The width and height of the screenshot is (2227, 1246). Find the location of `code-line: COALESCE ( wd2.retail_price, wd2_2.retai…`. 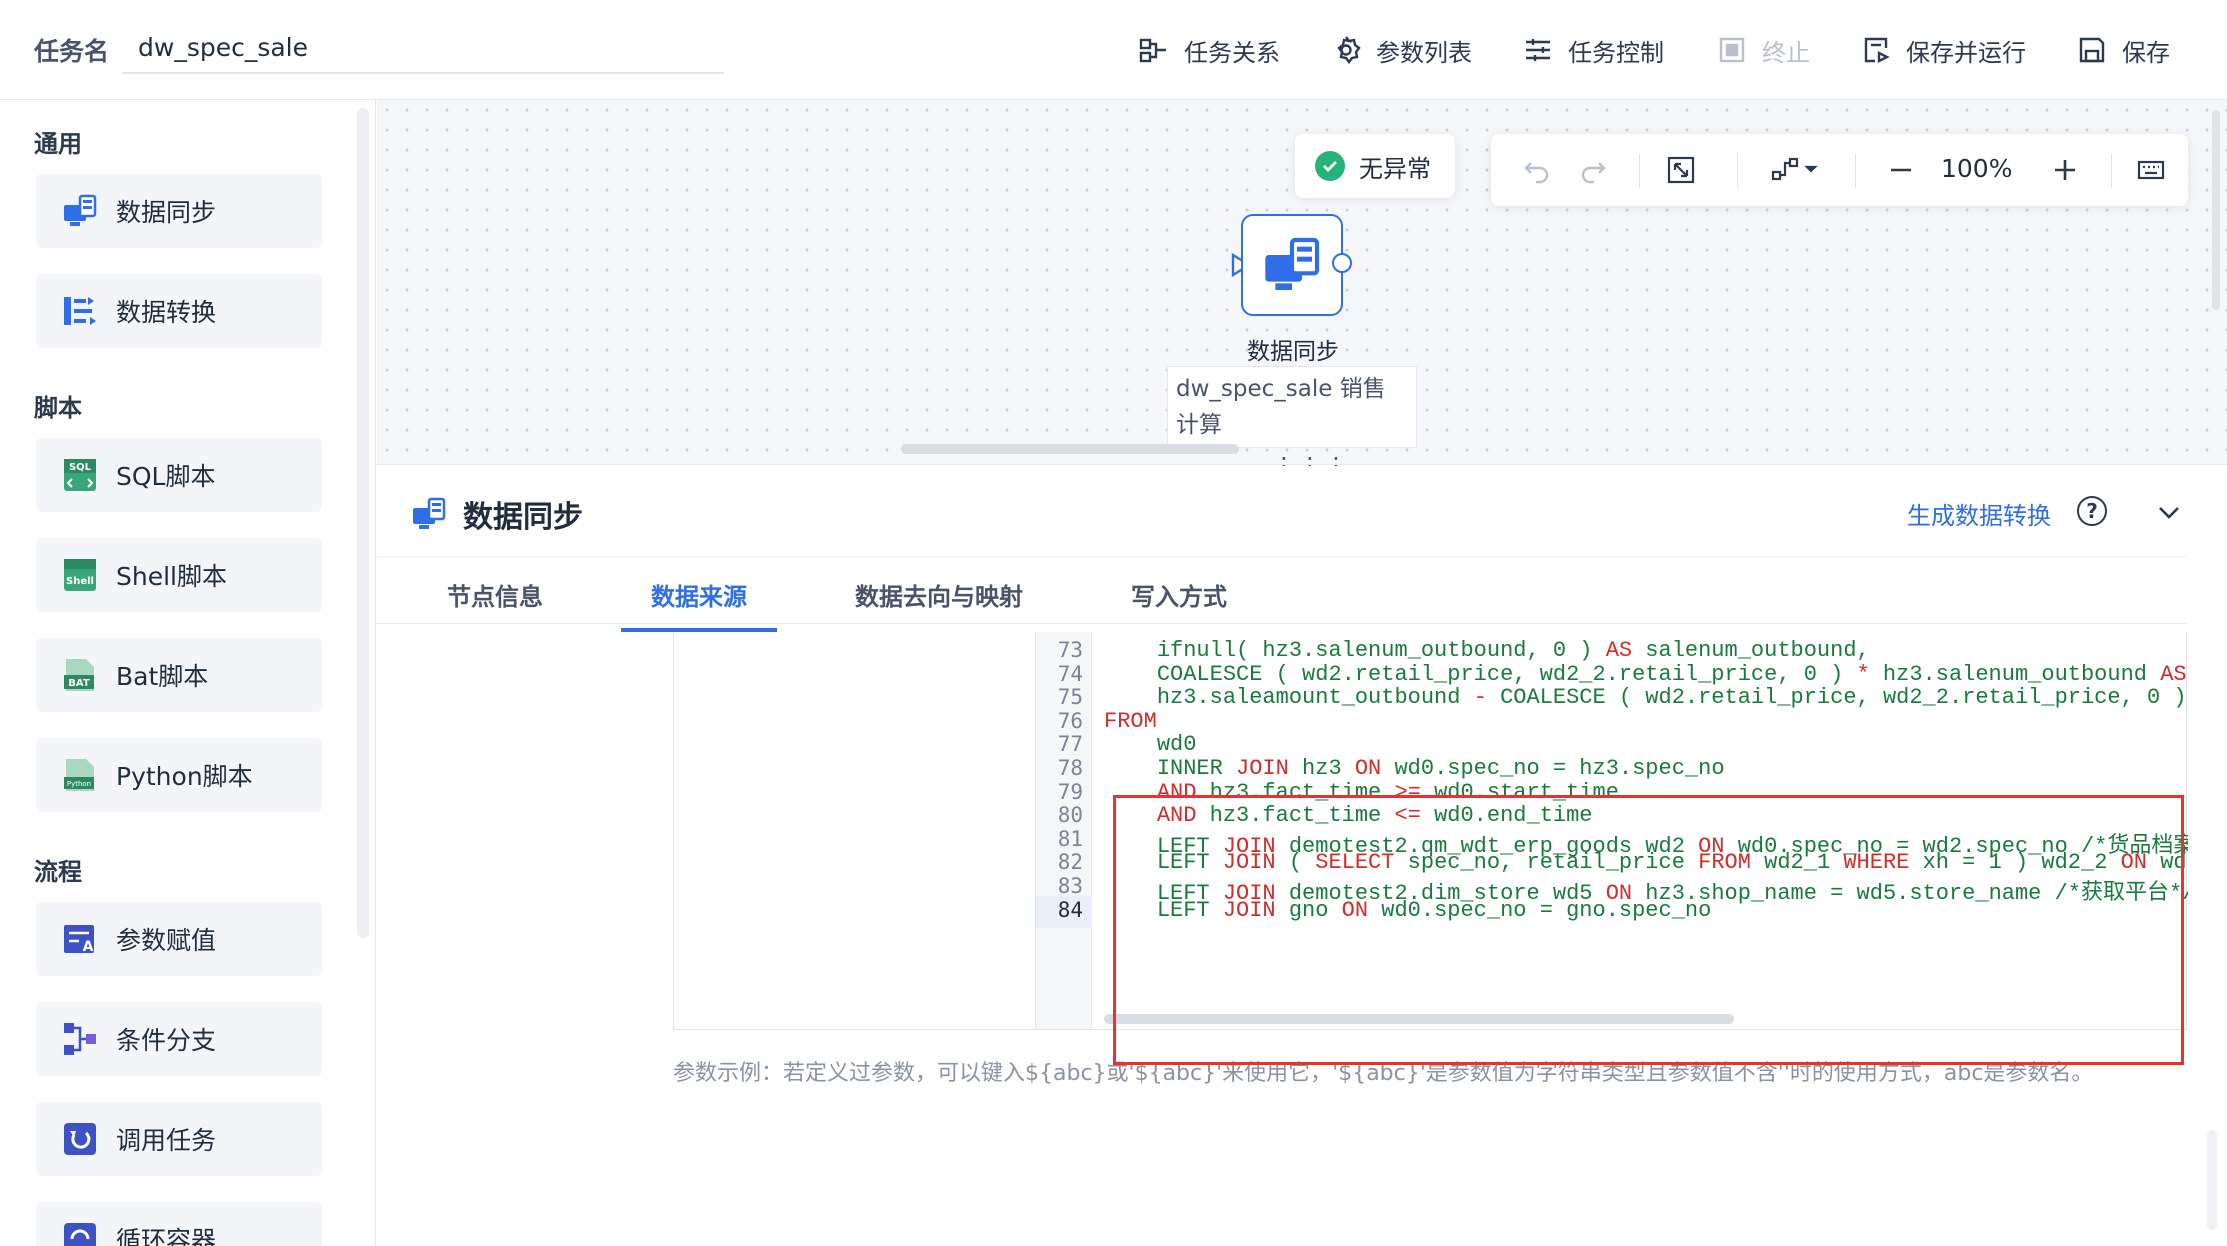

code-line: COALESCE ( wd2.retail_price, wd2_2.retai… is located at coordinates (1646, 674).